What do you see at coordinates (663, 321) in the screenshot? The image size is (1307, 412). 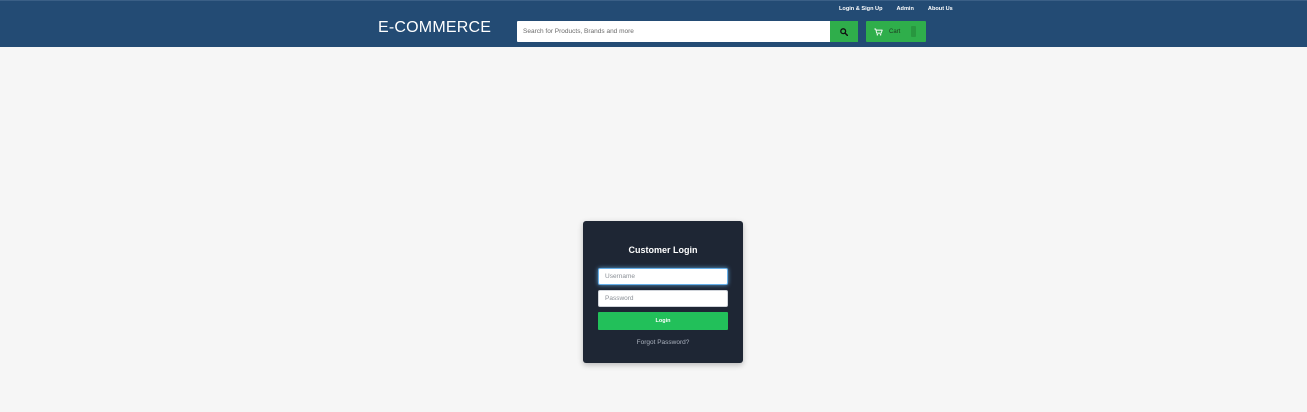 I see `login-button: Login` at bounding box center [663, 321].